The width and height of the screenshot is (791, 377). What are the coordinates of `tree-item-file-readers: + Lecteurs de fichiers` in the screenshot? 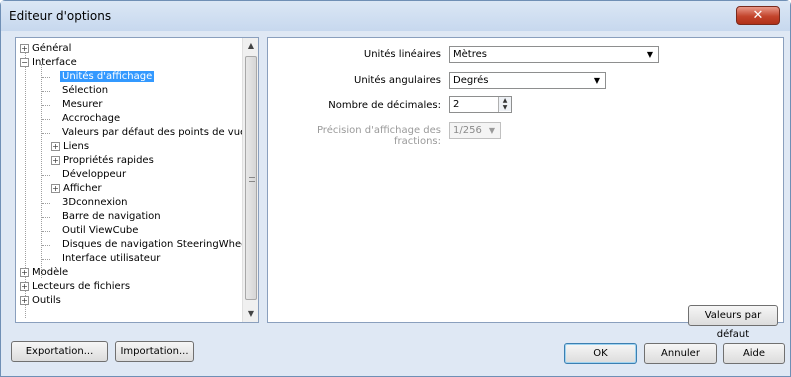 It's located at (75, 286).